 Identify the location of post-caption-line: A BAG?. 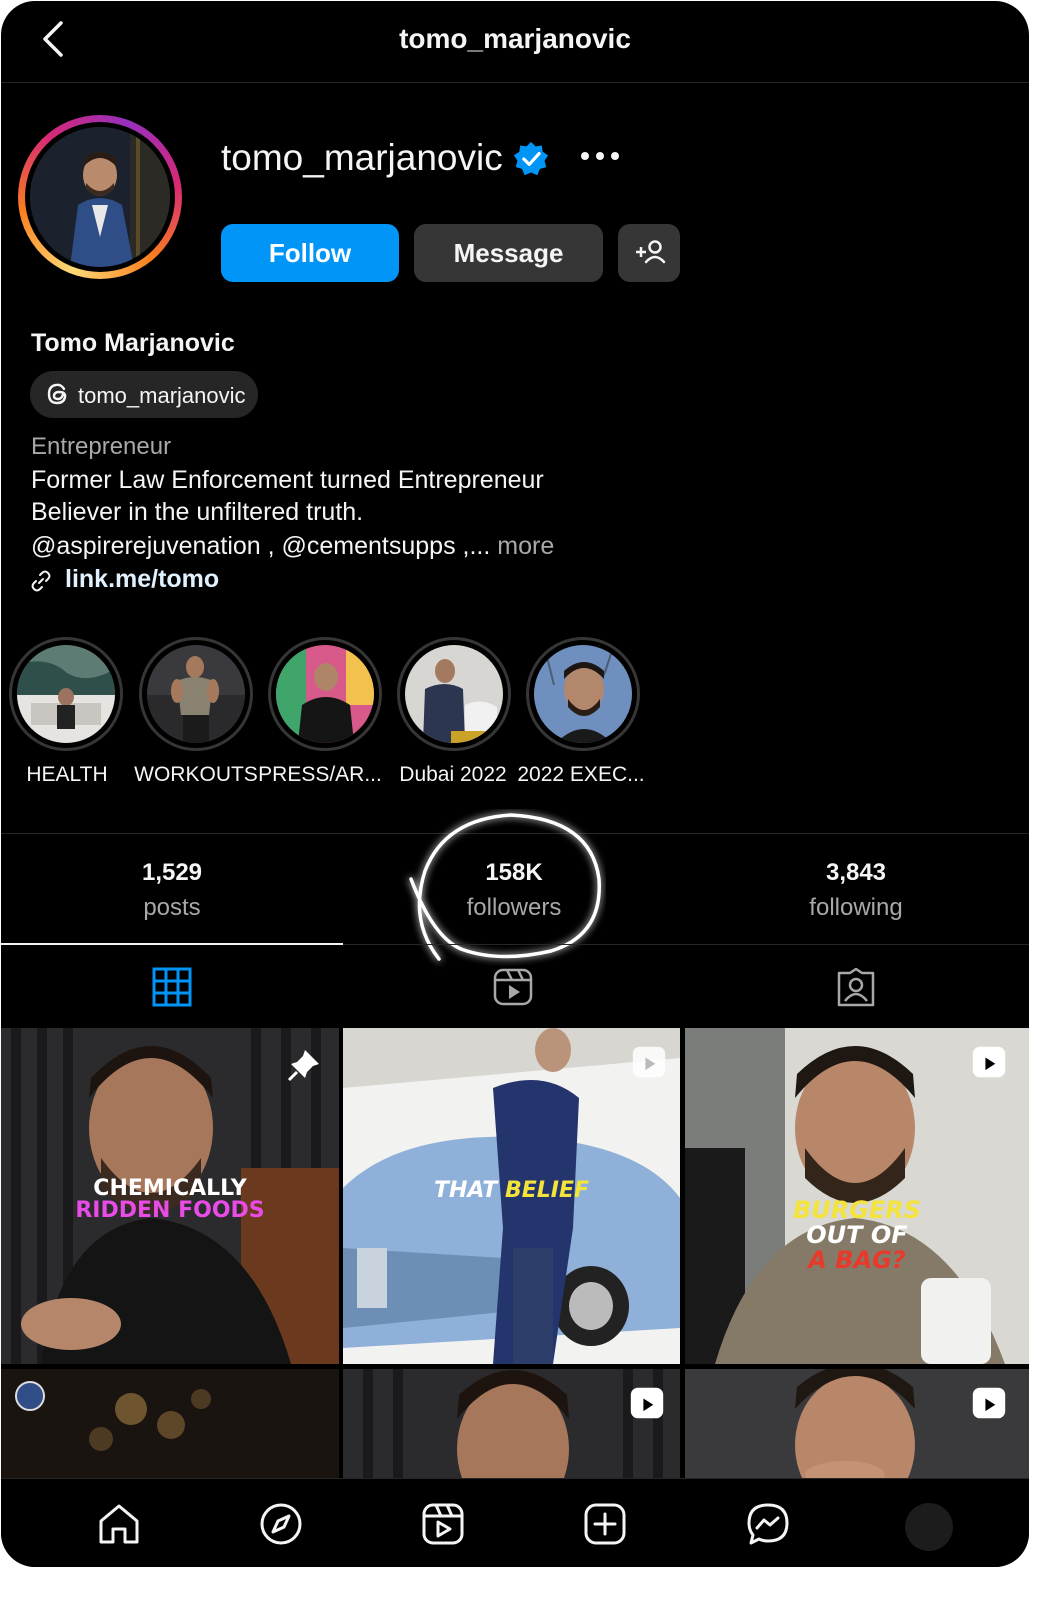
(857, 1260).